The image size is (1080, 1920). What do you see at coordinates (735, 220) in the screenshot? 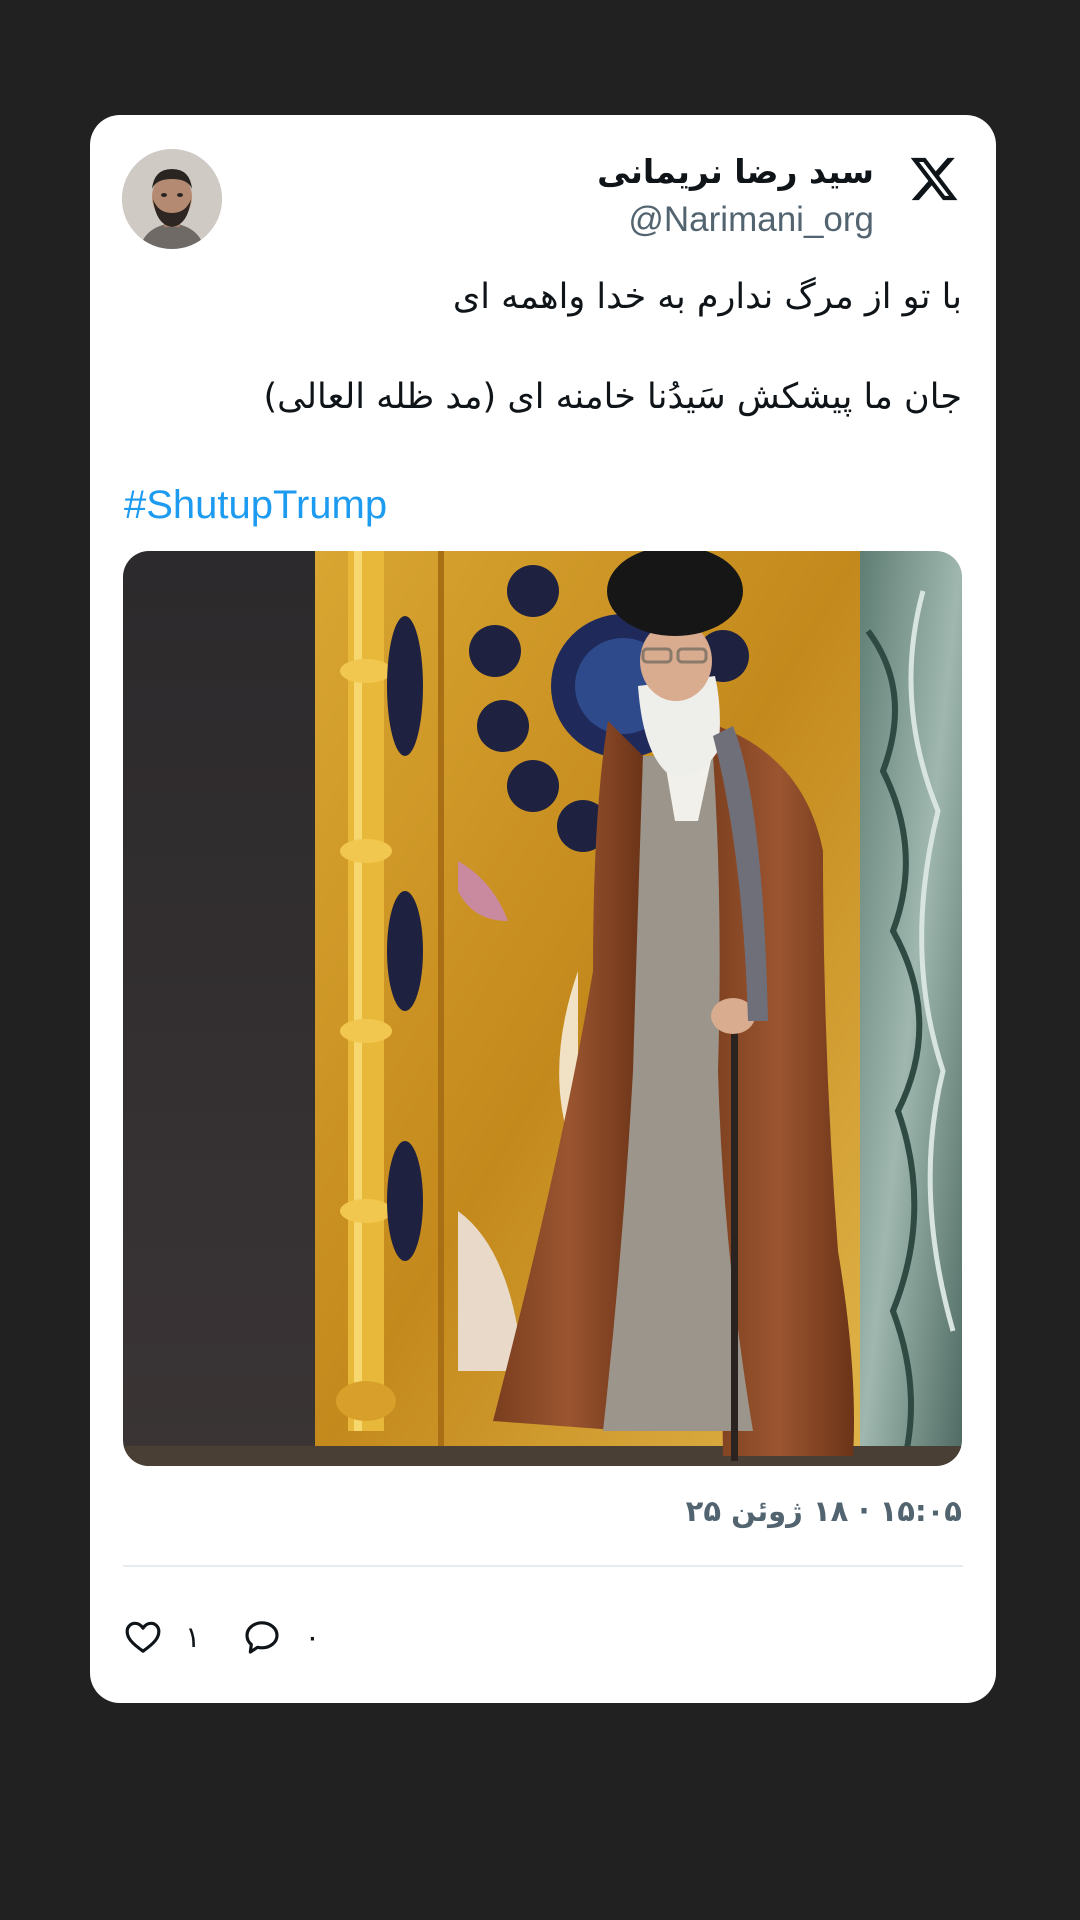
I see `author-handle: @Narimani_org` at bounding box center [735, 220].